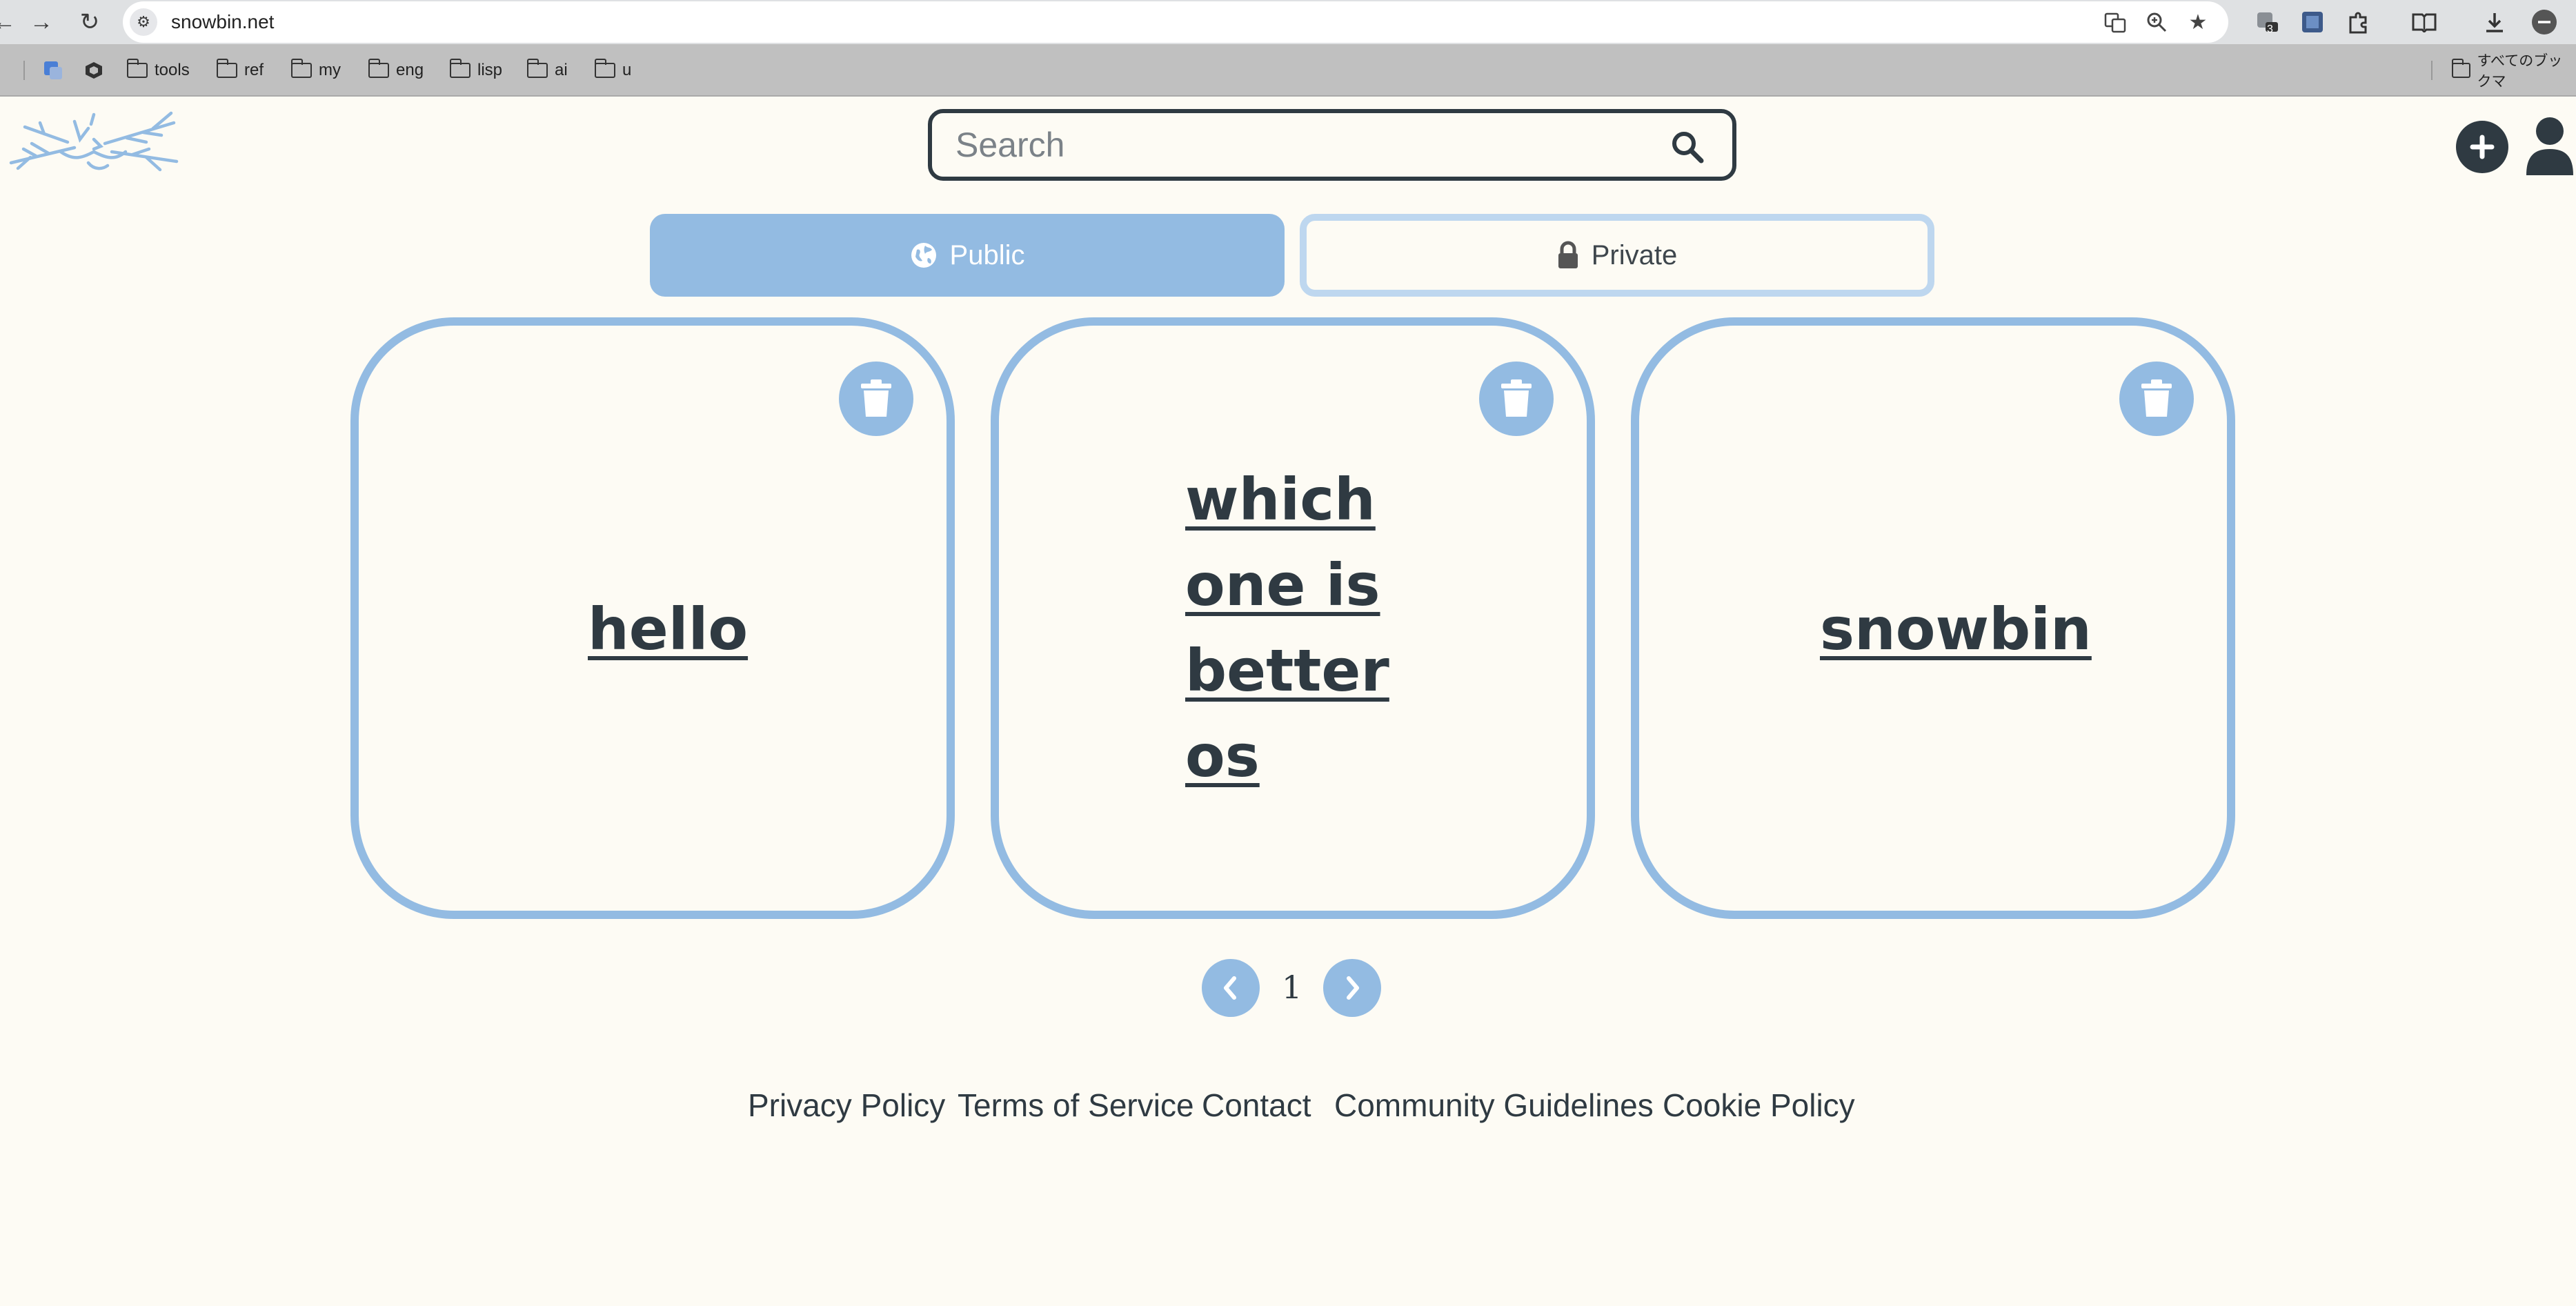 The width and height of the screenshot is (2576, 1306). What do you see at coordinates (2494, 22) in the screenshot?
I see `download-icon` at bounding box center [2494, 22].